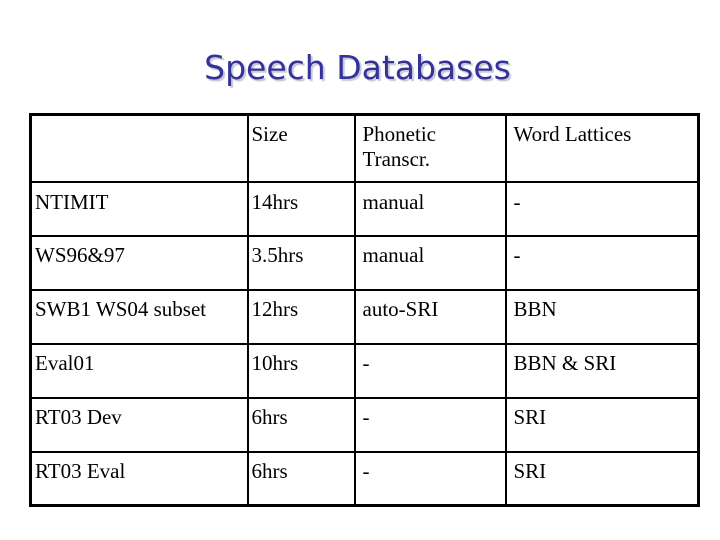 The image size is (720, 540). I want to click on cell-name: Eval01, so click(139, 370).